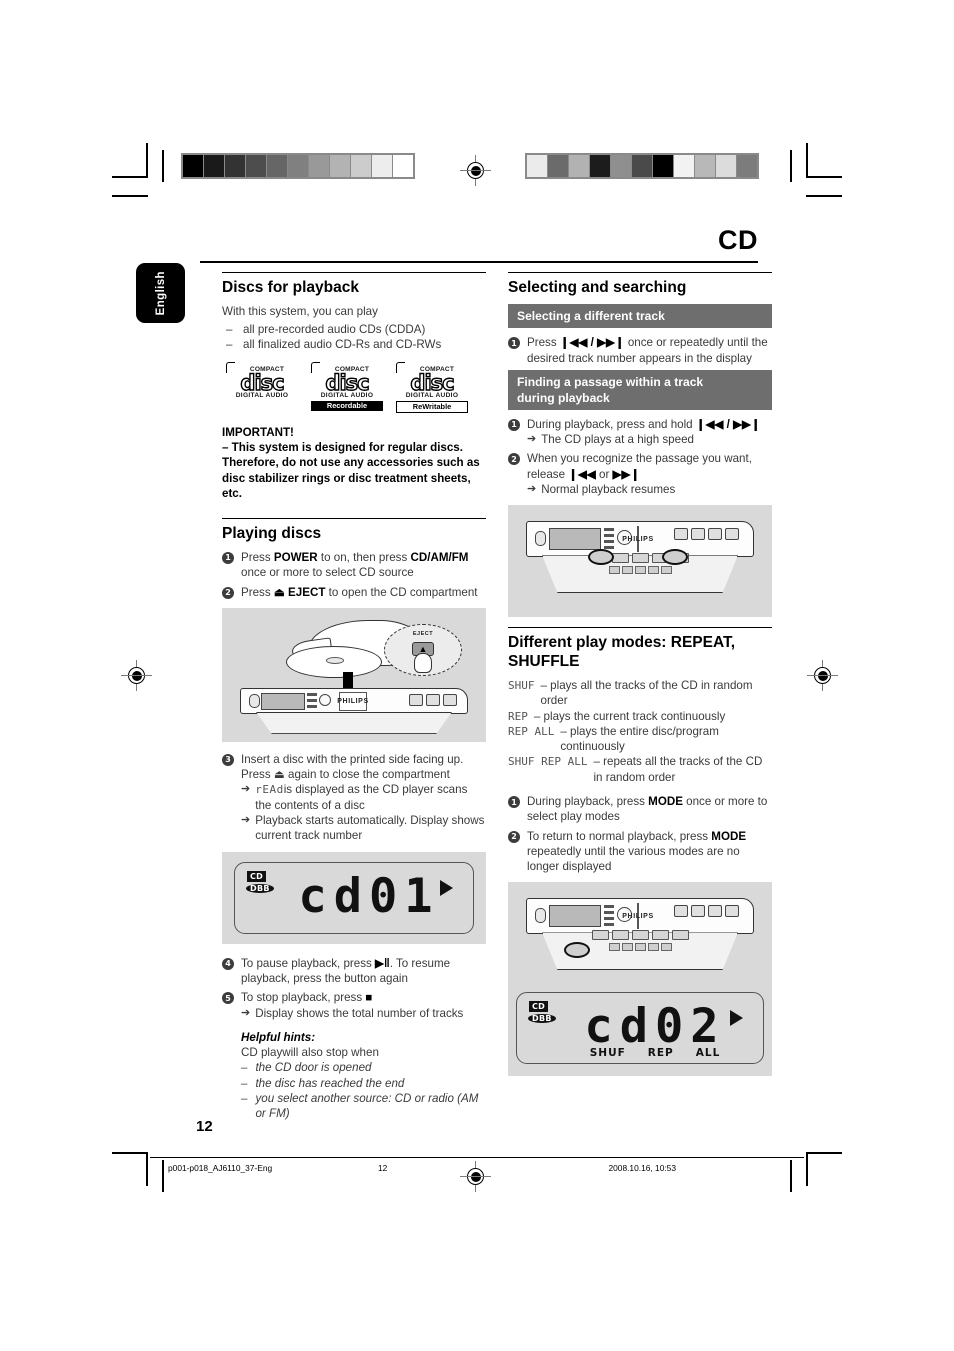  Describe the element at coordinates (439, 557) in the screenshot. I see `cd-am-fm-button-label: CD/AM/FM` at that location.